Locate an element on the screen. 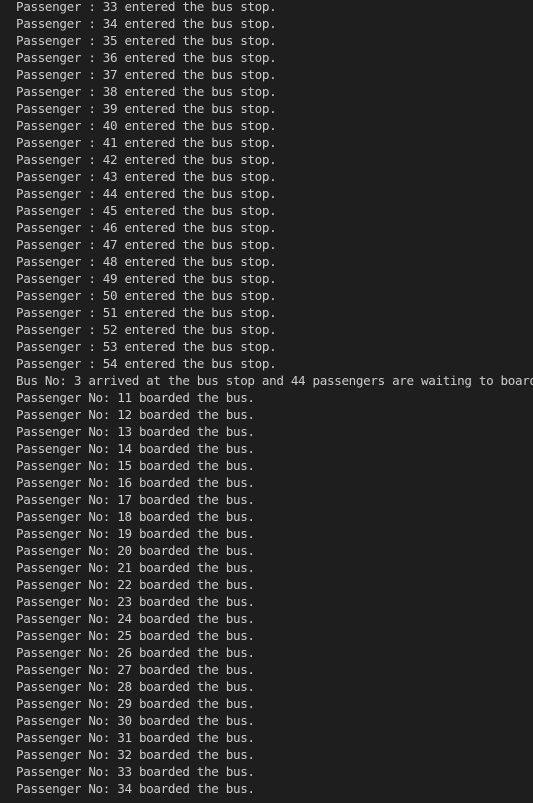 The image size is (533, 803). terminal-line: Passenger No: 34 boarded the bus. is located at coordinates (135, 788).